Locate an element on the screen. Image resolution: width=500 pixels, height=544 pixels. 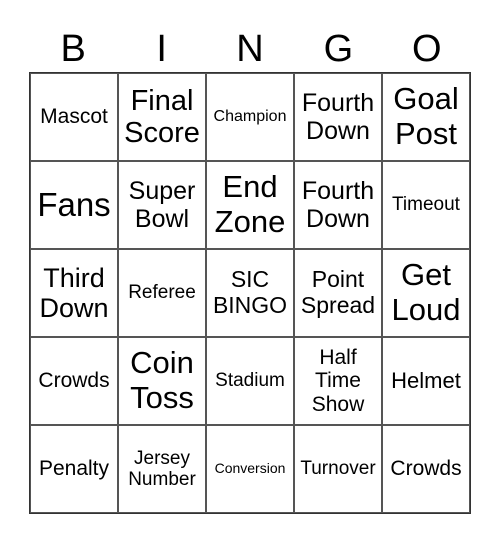
bingo-cell: Half Time Show is located at coordinates (338, 381).